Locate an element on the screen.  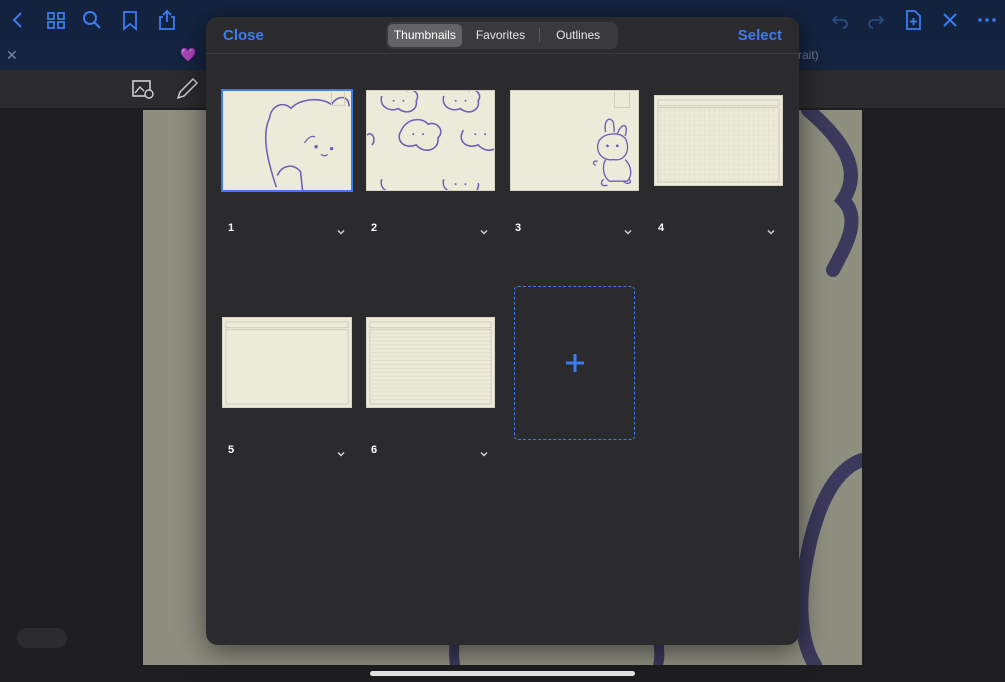
back-icon is located at coordinates (18, 20).